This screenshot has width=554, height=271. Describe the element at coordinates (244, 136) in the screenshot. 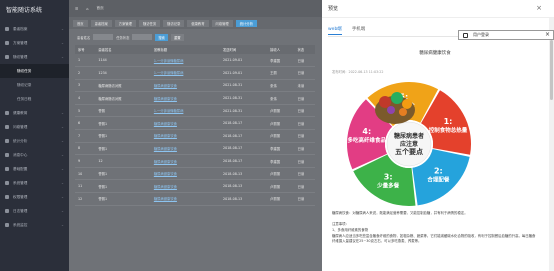

I see `table-cell: 2018-08-17` at that location.